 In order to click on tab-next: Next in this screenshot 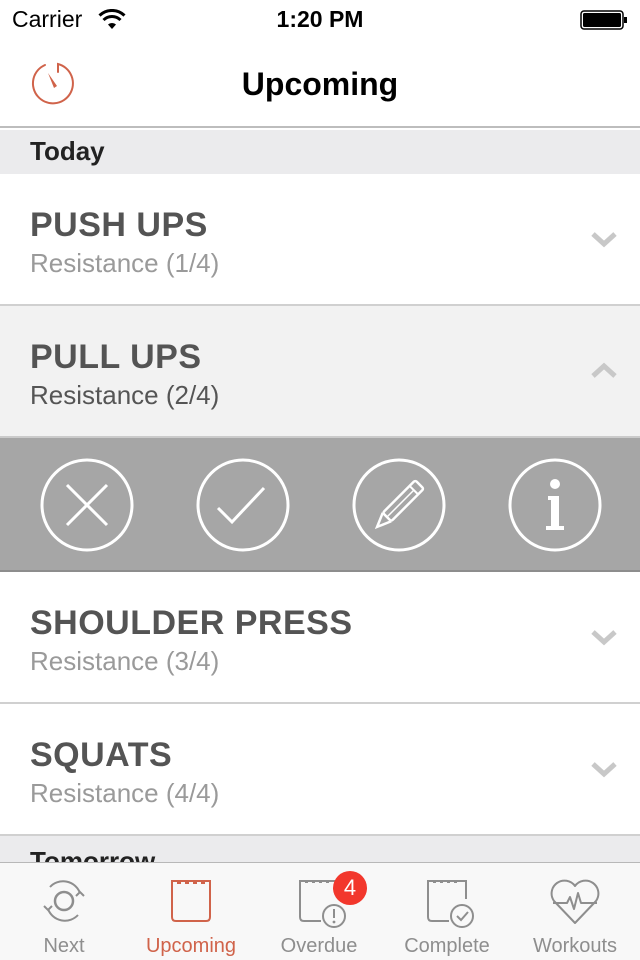, I will do `click(64, 911)`.